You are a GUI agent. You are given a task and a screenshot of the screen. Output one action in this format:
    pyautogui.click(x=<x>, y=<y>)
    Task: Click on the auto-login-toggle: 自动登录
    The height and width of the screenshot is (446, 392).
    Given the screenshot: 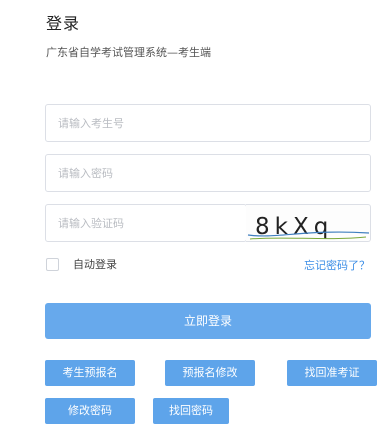 What is the action you would take?
    pyautogui.click(x=81, y=264)
    